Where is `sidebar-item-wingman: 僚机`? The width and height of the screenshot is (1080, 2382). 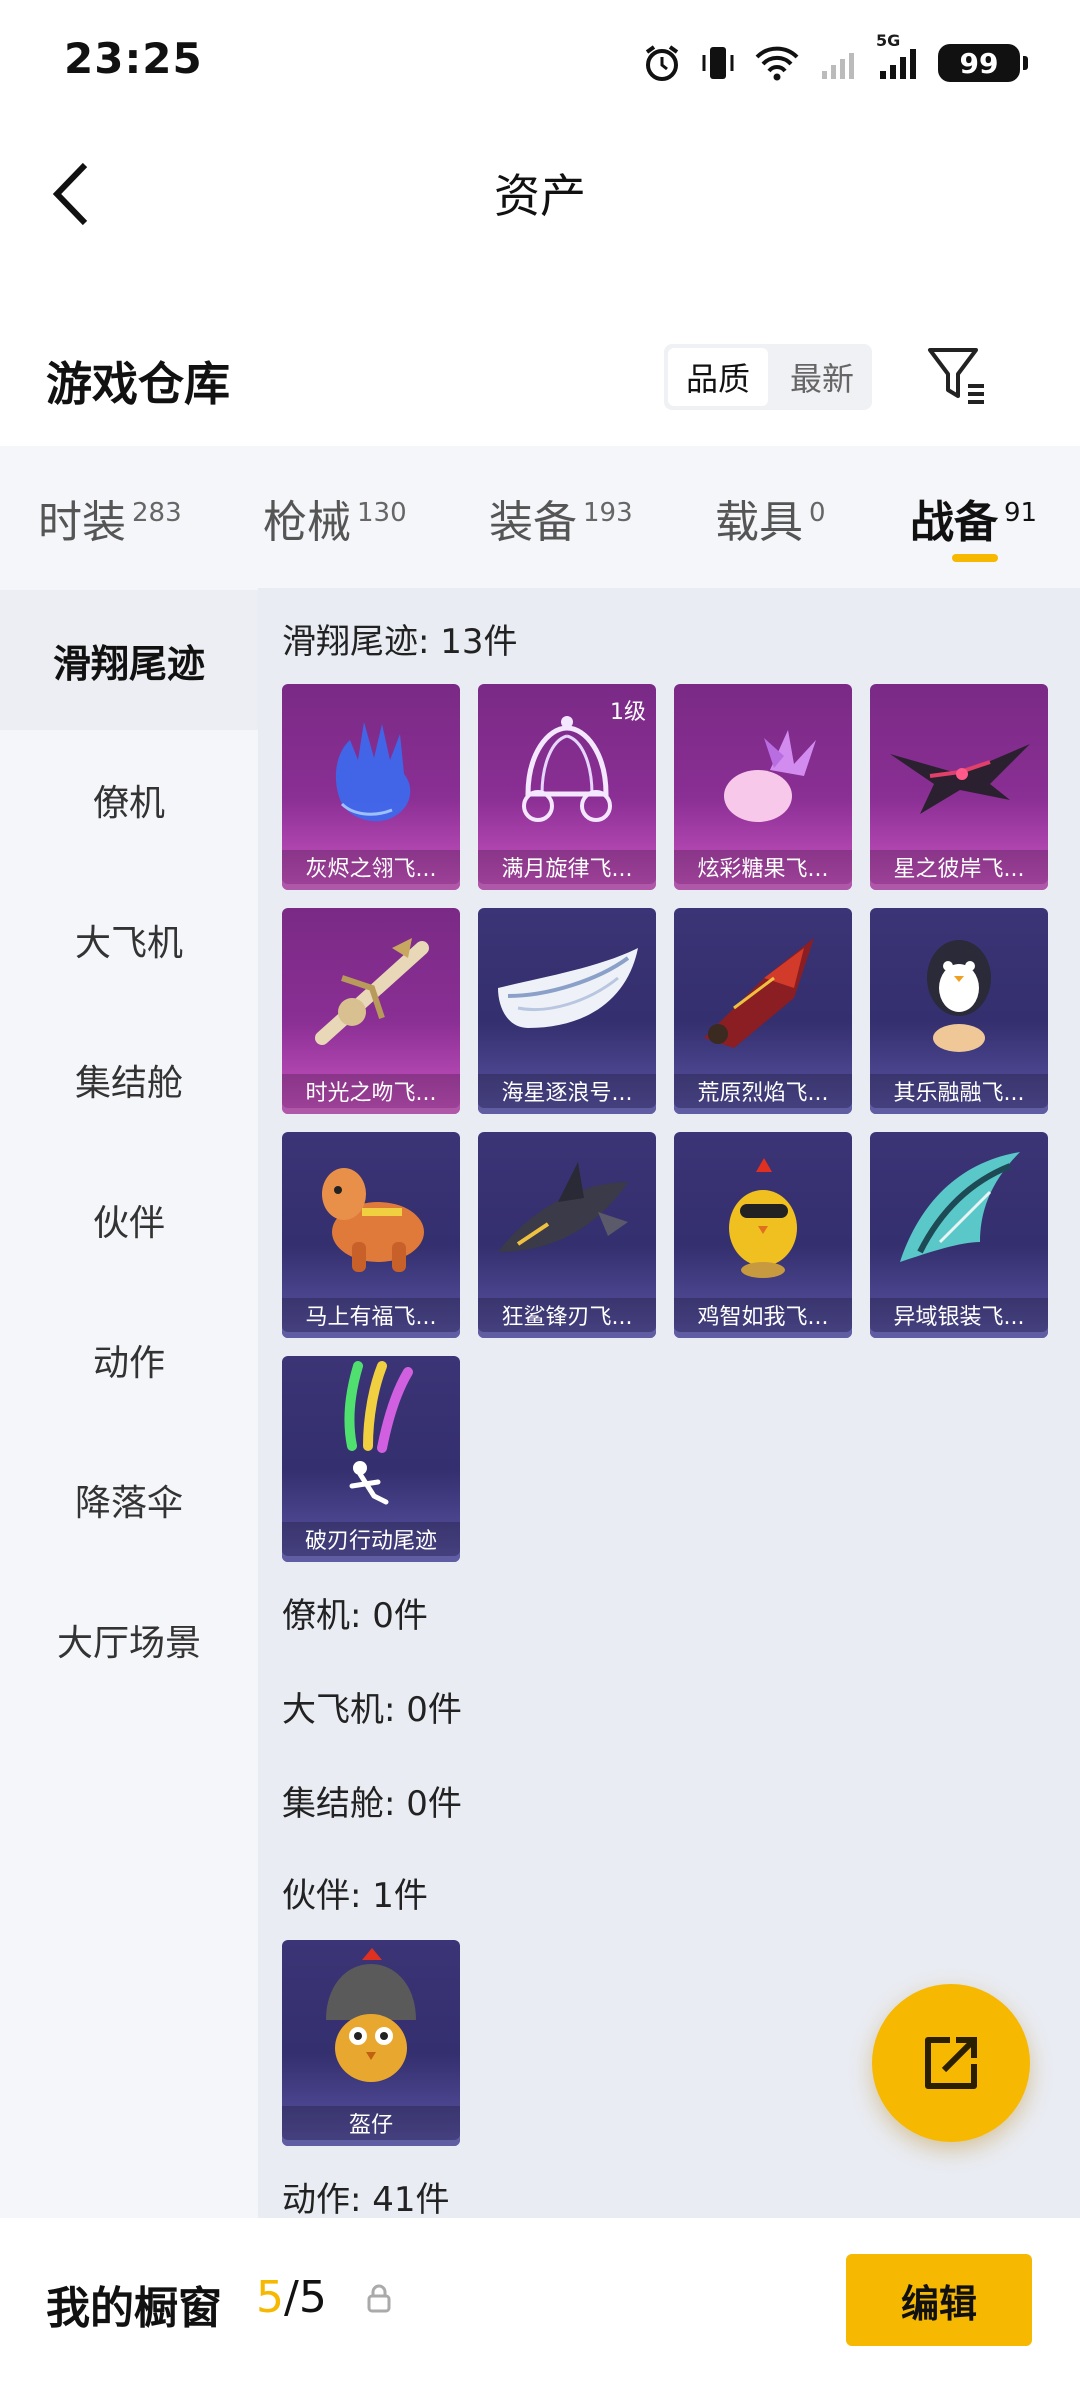
sidebar-item-wingman: 僚机 is located at coordinates (129, 800).